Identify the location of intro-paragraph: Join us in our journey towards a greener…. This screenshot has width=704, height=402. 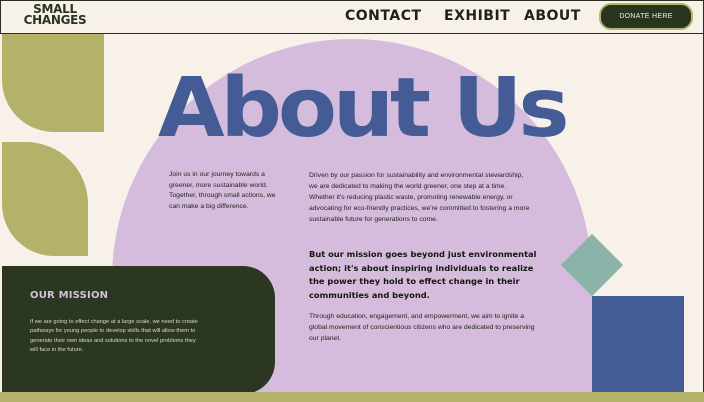
(222, 190).